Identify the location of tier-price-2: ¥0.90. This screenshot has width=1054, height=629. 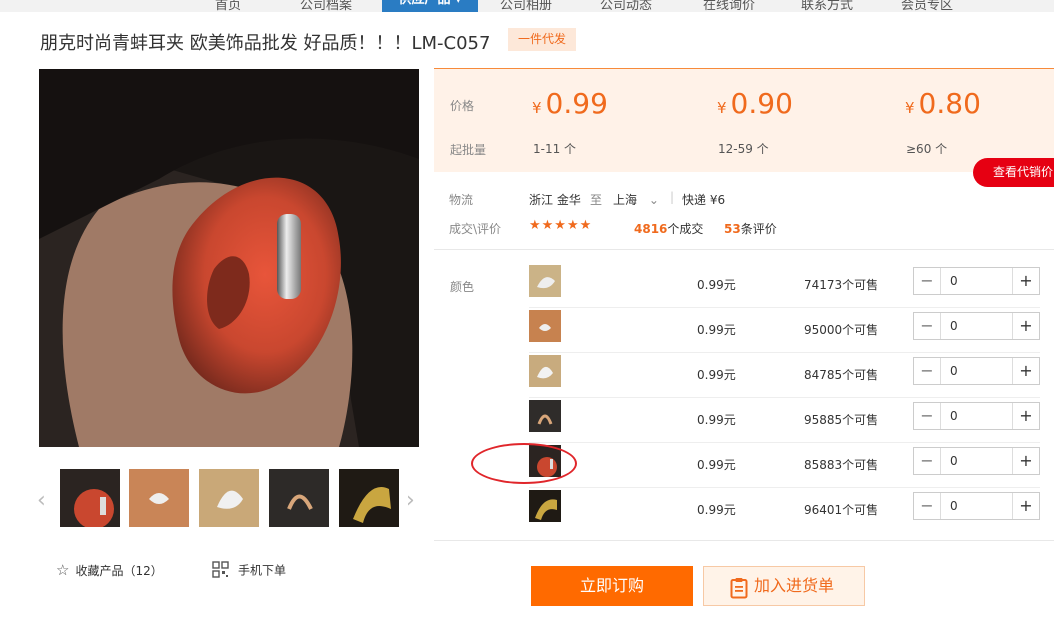
(755, 103).